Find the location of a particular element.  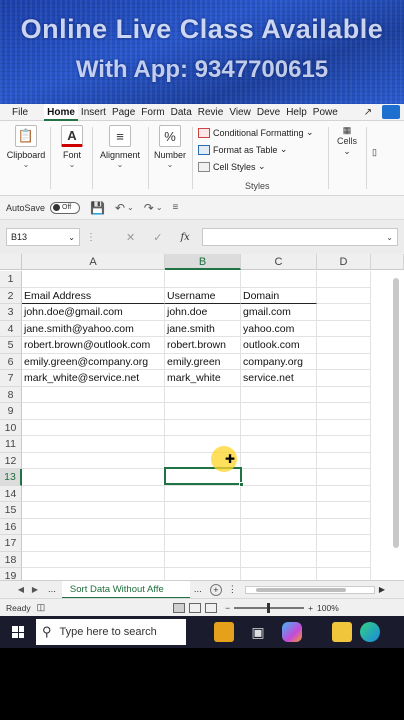

cell-d16 is located at coordinates (344, 526).